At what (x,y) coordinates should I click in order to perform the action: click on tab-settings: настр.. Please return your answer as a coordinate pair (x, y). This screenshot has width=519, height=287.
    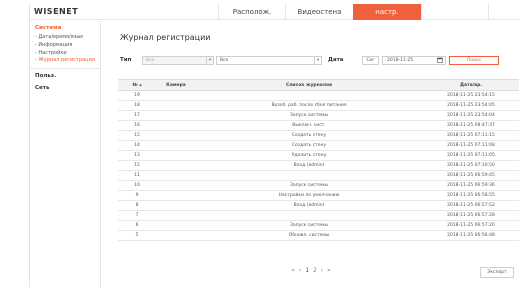
    Looking at the image, I should click on (387, 12).